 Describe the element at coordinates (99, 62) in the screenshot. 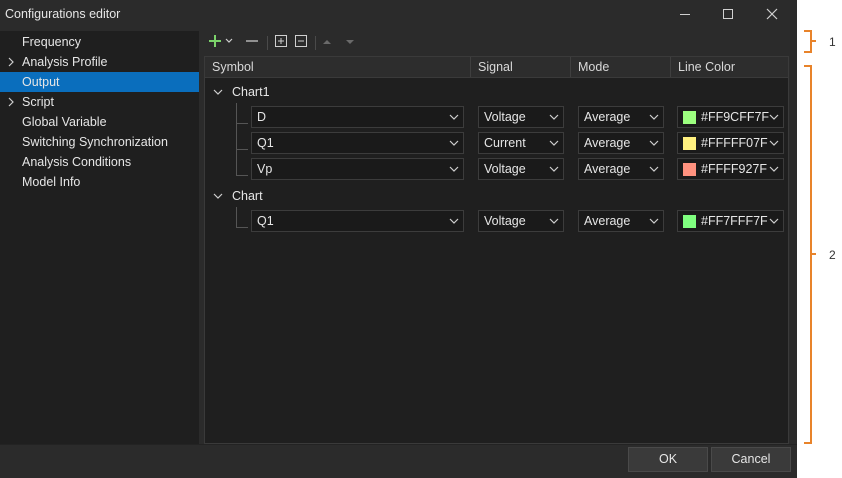

I see `sidebar-item-analysis-profile: Analysis Profile` at that location.